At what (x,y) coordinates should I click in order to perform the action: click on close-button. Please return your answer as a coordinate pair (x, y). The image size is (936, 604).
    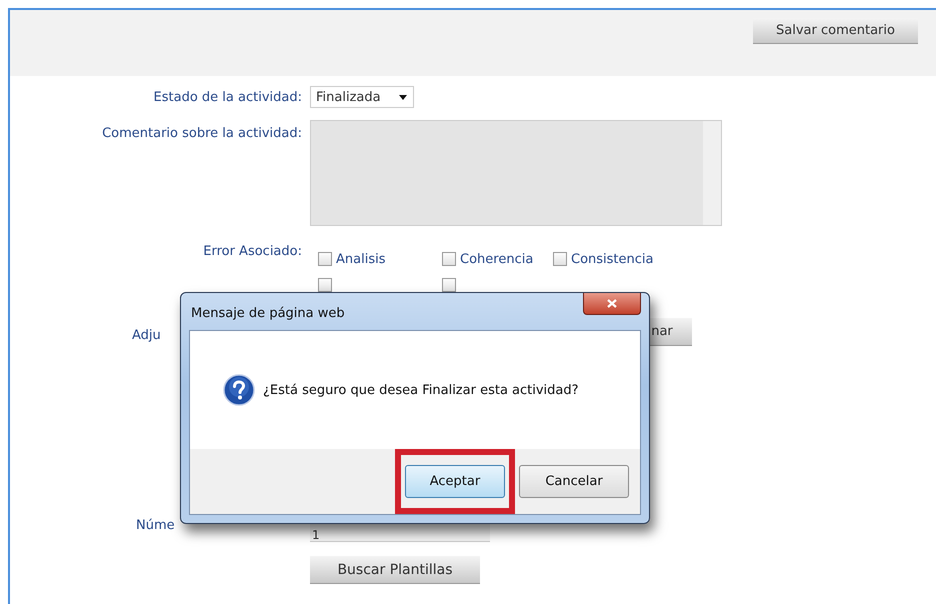
    Looking at the image, I should click on (612, 304).